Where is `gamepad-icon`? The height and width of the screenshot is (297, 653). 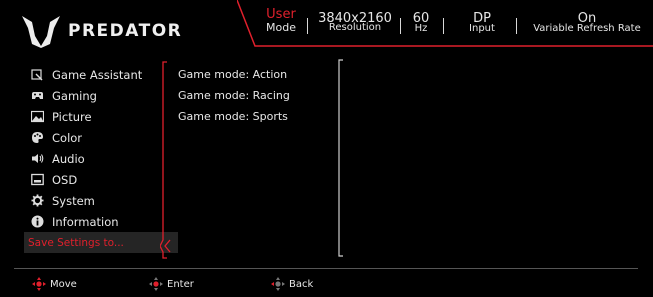
gamepad-icon is located at coordinates (37, 96).